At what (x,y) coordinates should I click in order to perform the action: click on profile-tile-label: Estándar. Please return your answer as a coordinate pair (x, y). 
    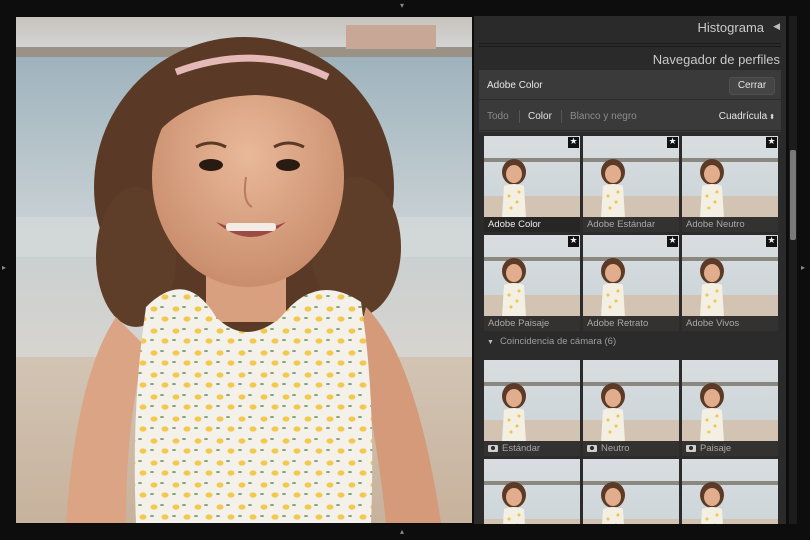
    Looking at the image, I should click on (532, 448).